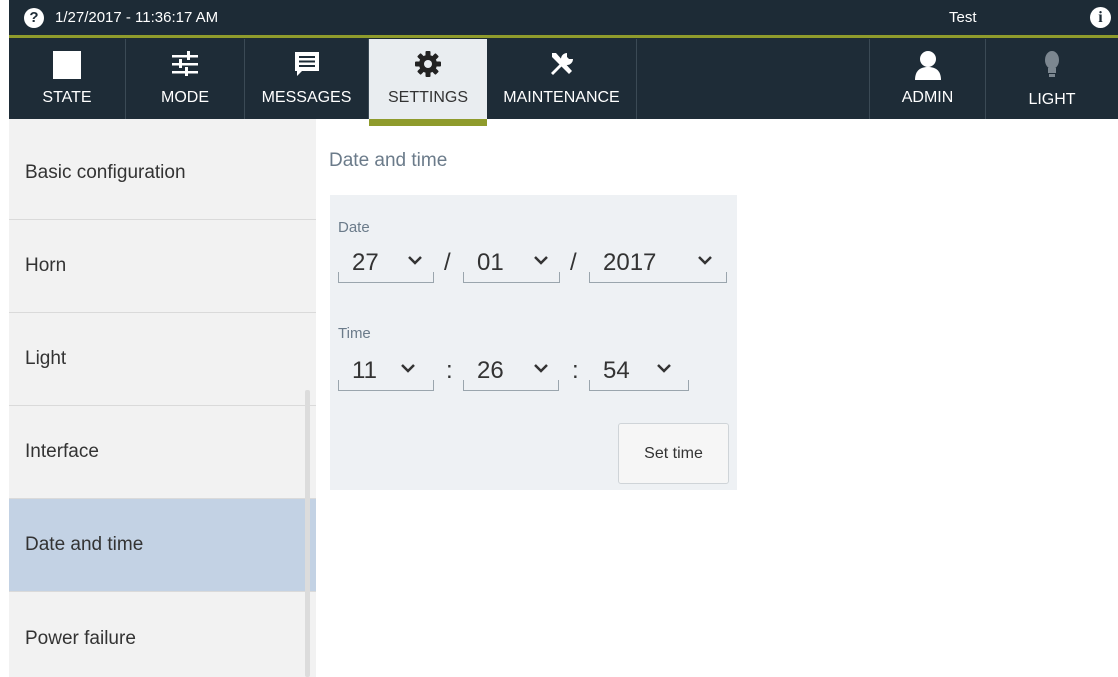  I want to click on set-time-button: Set time, so click(673, 453).